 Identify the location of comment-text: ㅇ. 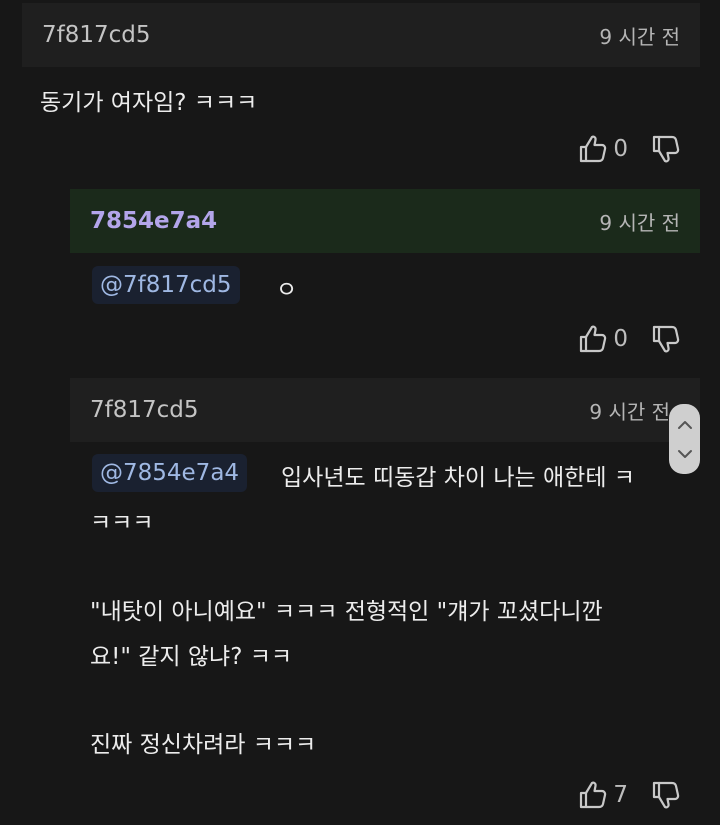
(287, 290).